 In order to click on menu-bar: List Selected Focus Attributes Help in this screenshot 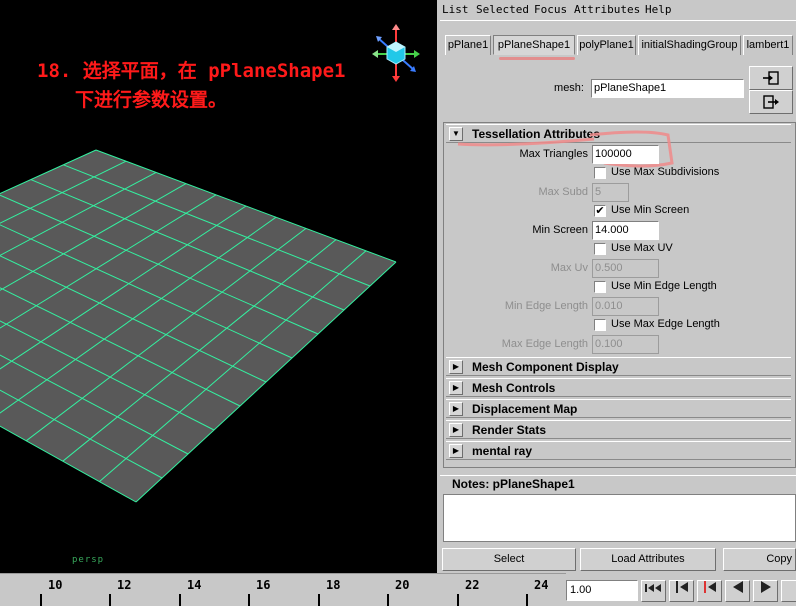, I will do `click(618, 10)`.